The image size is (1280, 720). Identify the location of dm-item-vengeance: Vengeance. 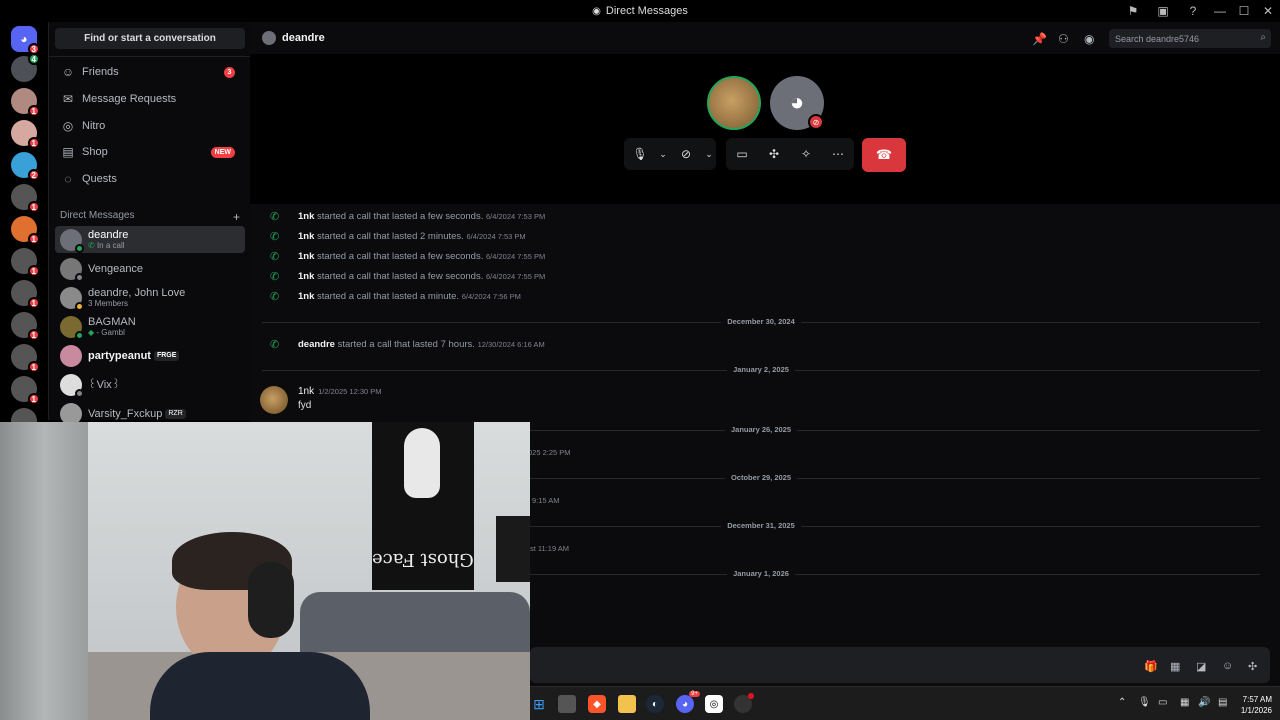
(150, 268).